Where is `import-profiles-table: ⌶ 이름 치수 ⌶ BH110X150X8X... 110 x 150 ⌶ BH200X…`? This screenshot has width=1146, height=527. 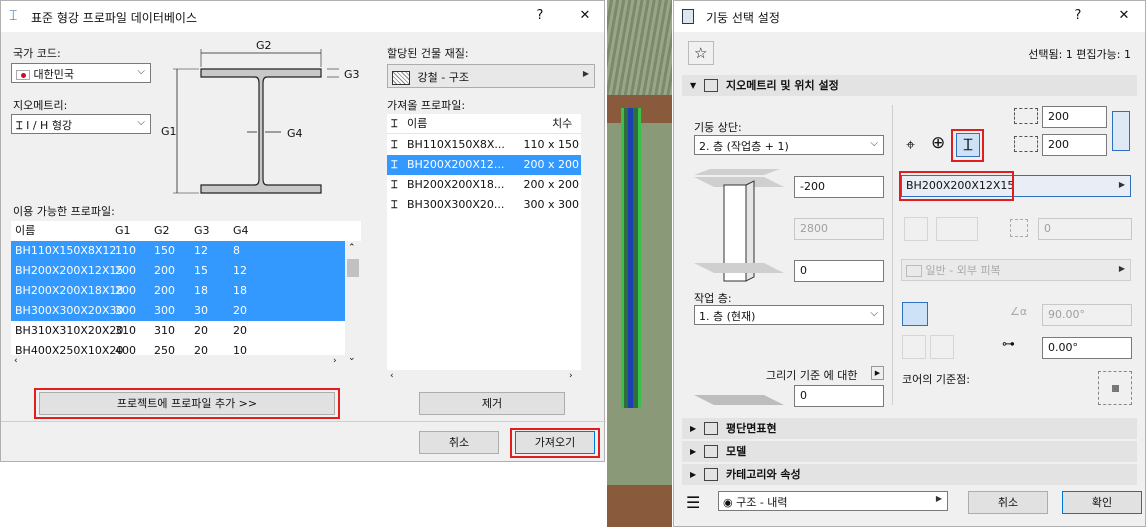 import-profiles-table: ⌶ 이름 치수 ⌶ BH110X150X8X... 110 x 150 ⌶ BH200X… is located at coordinates (484, 250).